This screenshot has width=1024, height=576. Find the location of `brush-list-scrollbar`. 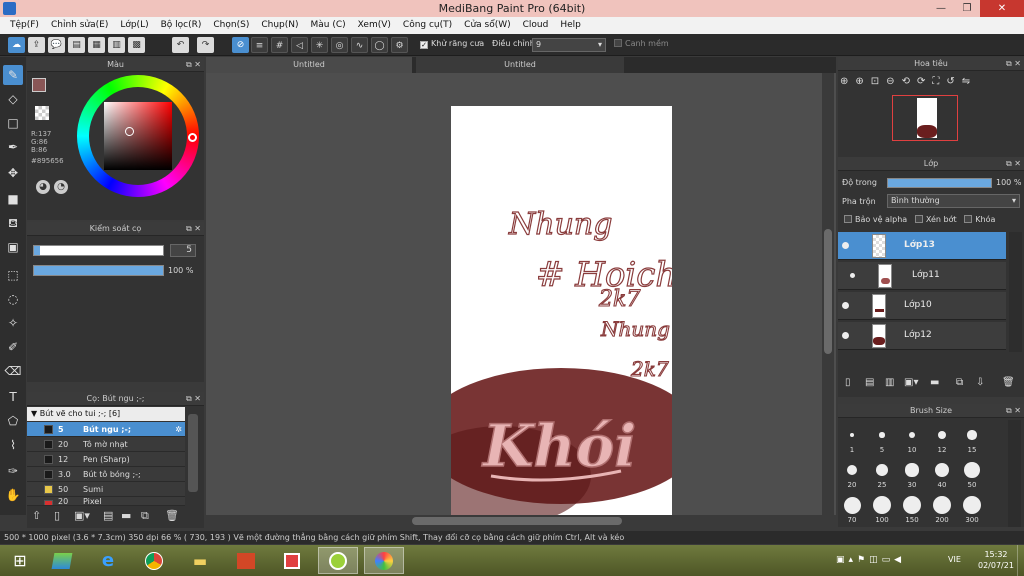

brush-list-scrollbar is located at coordinates (193, 453).